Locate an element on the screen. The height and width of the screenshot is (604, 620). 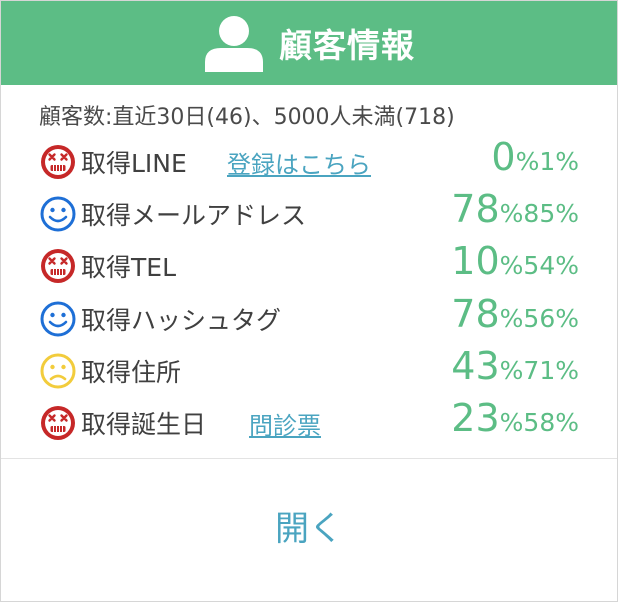
metric-row: 取得ハッシュタグ 78% 56% is located at coordinates (309, 317).